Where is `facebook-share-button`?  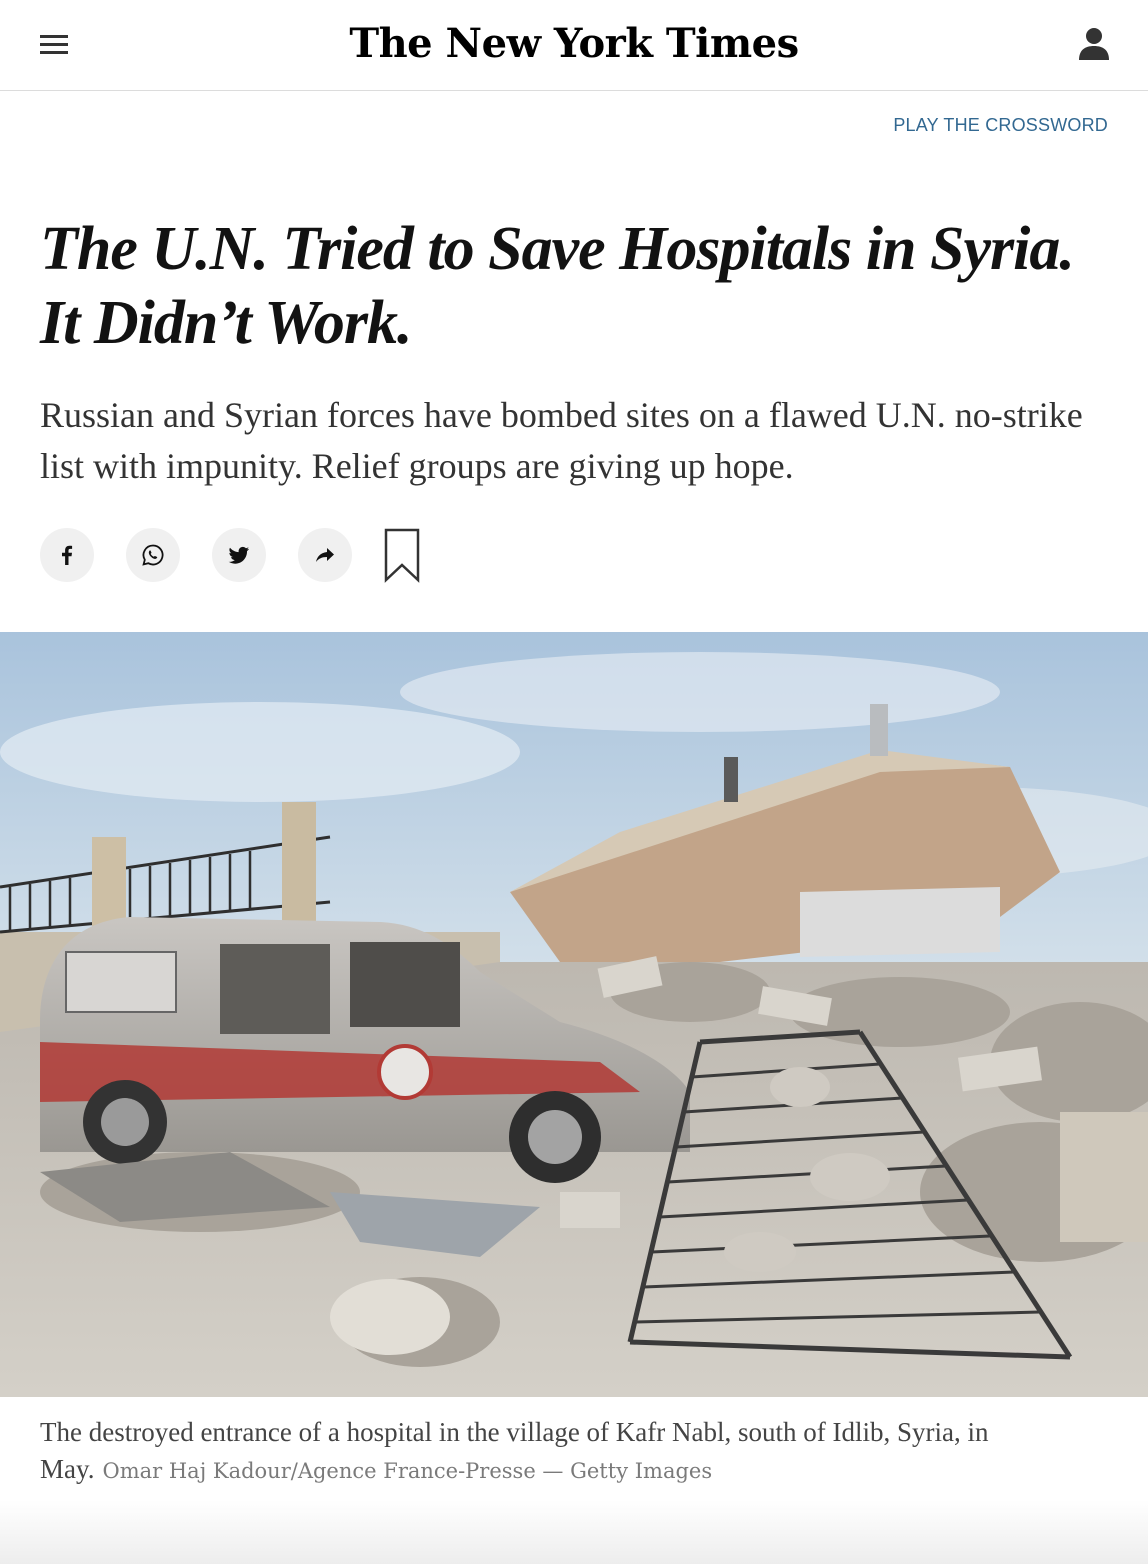
facebook-share-button is located at coordinates (67, 555).